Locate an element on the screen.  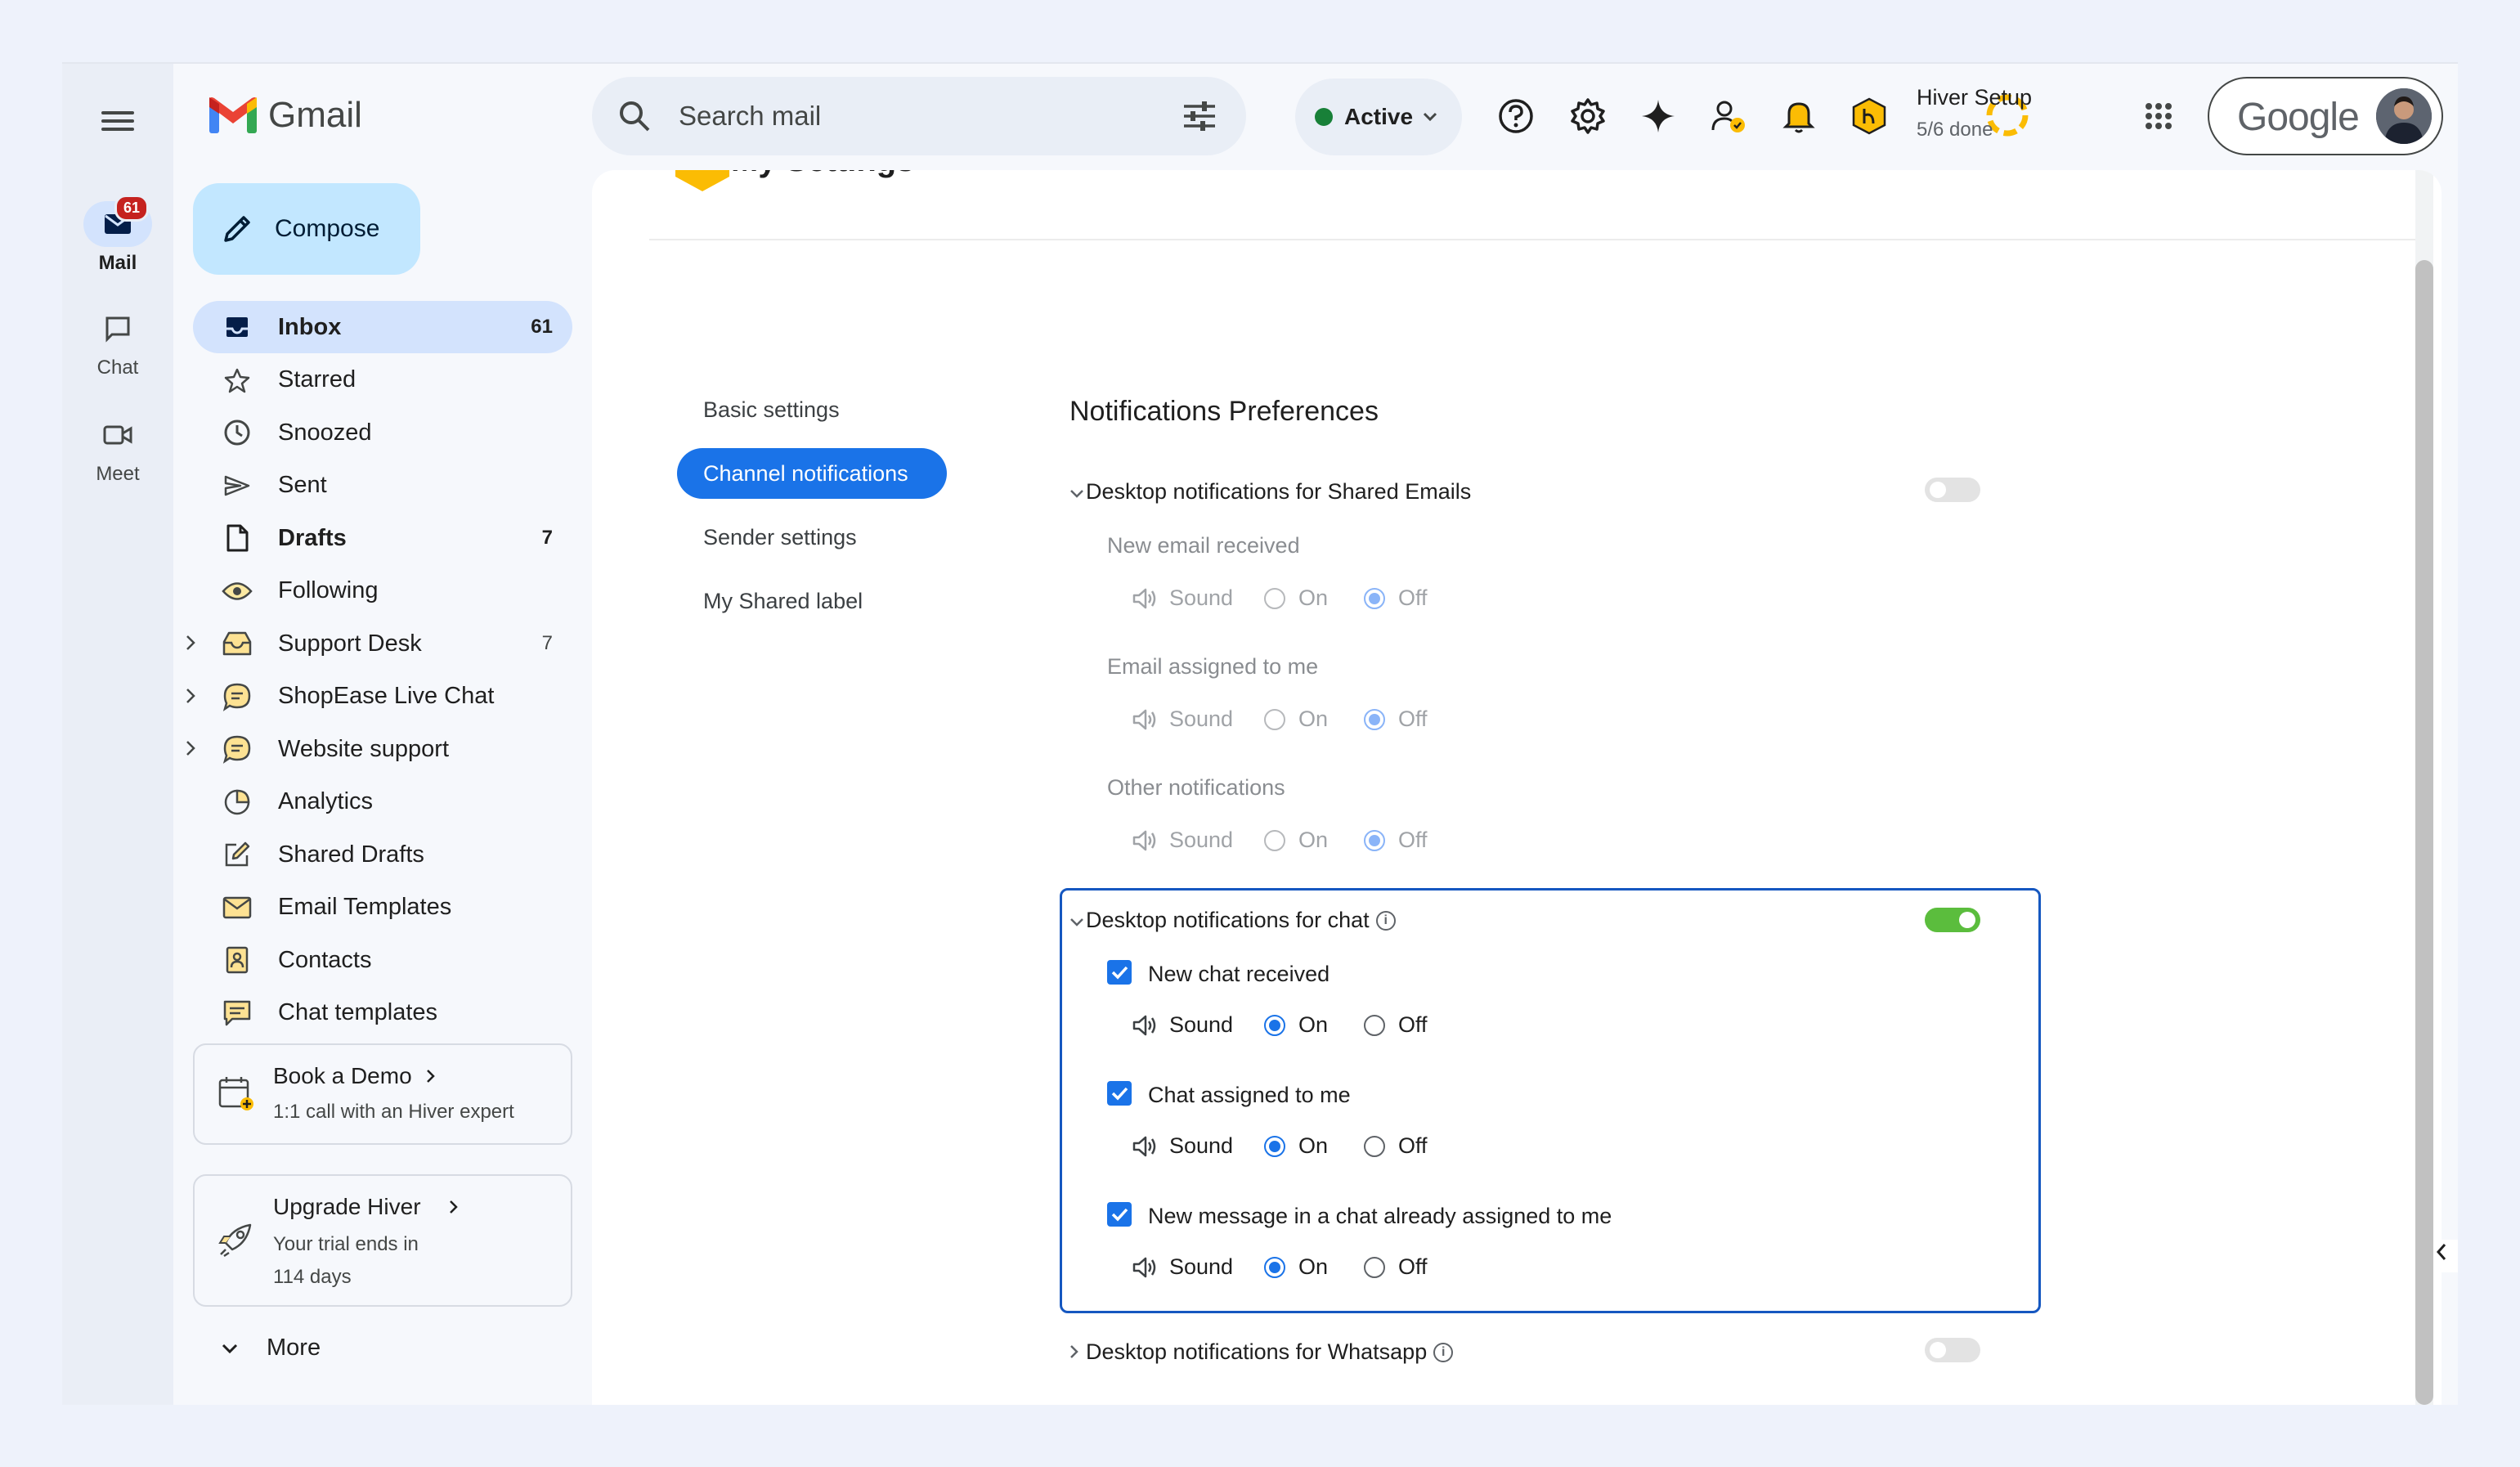
template-mail-icon is located at coordinates (237, 907).